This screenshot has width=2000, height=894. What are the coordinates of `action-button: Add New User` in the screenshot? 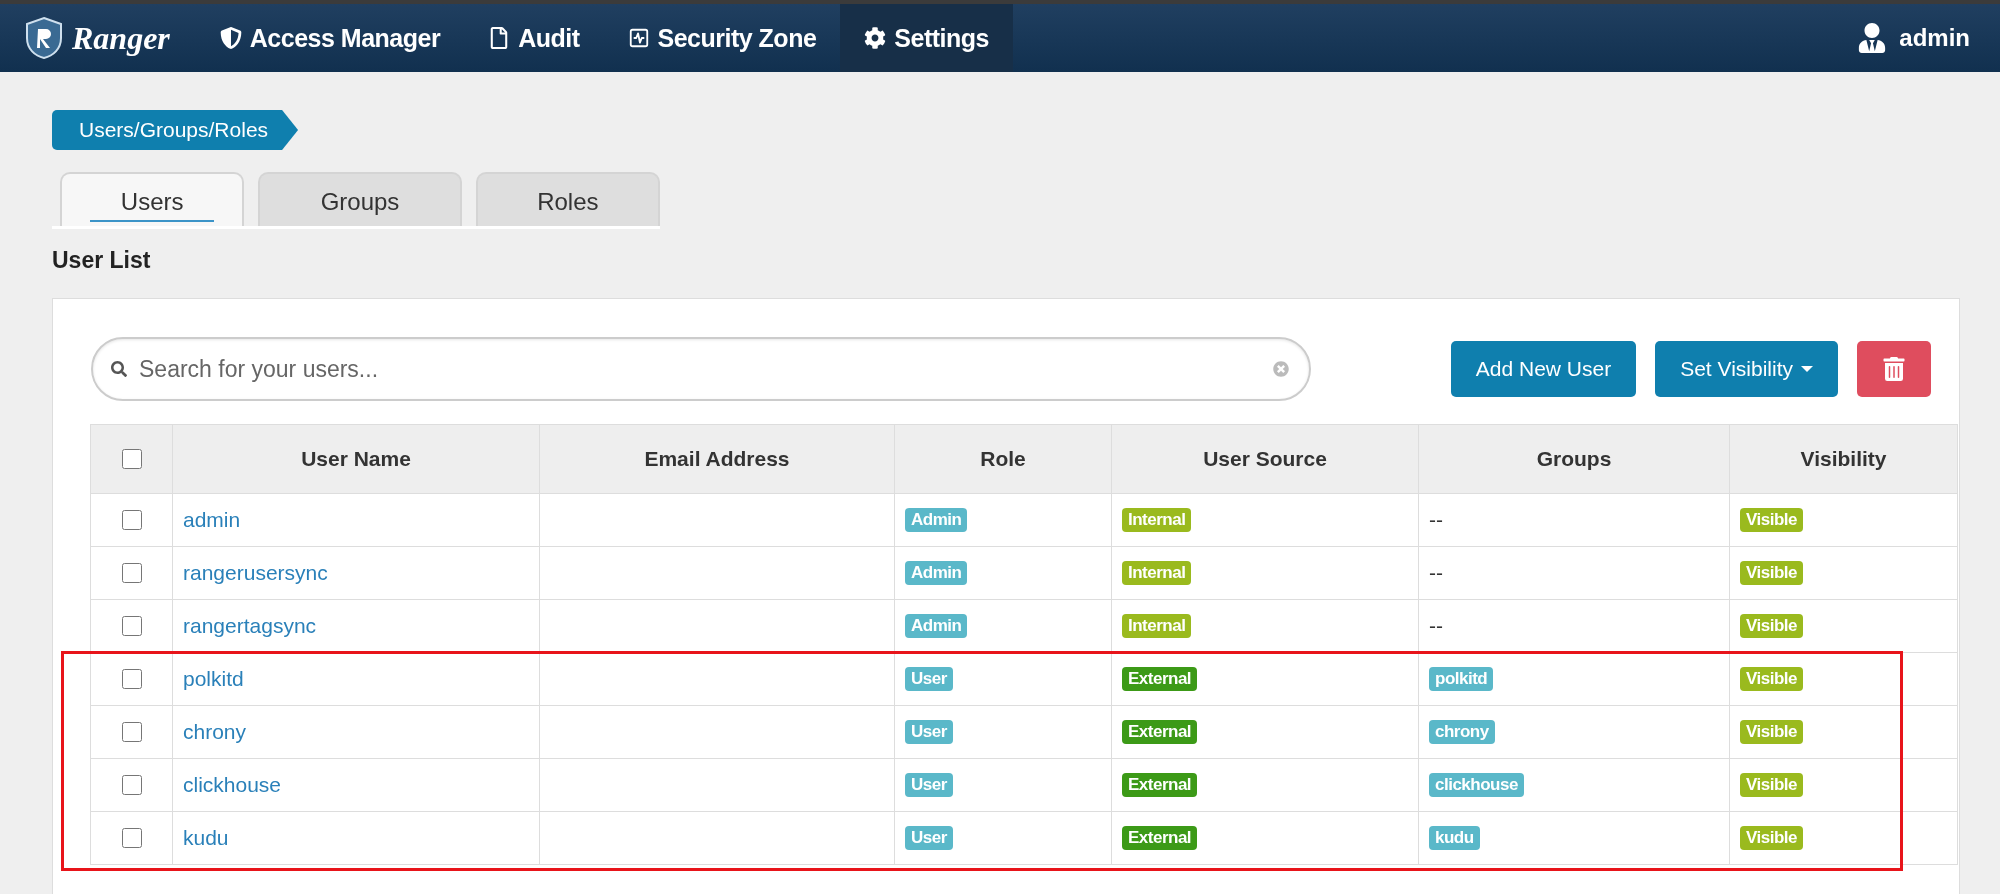 It's located at (1543, 369).